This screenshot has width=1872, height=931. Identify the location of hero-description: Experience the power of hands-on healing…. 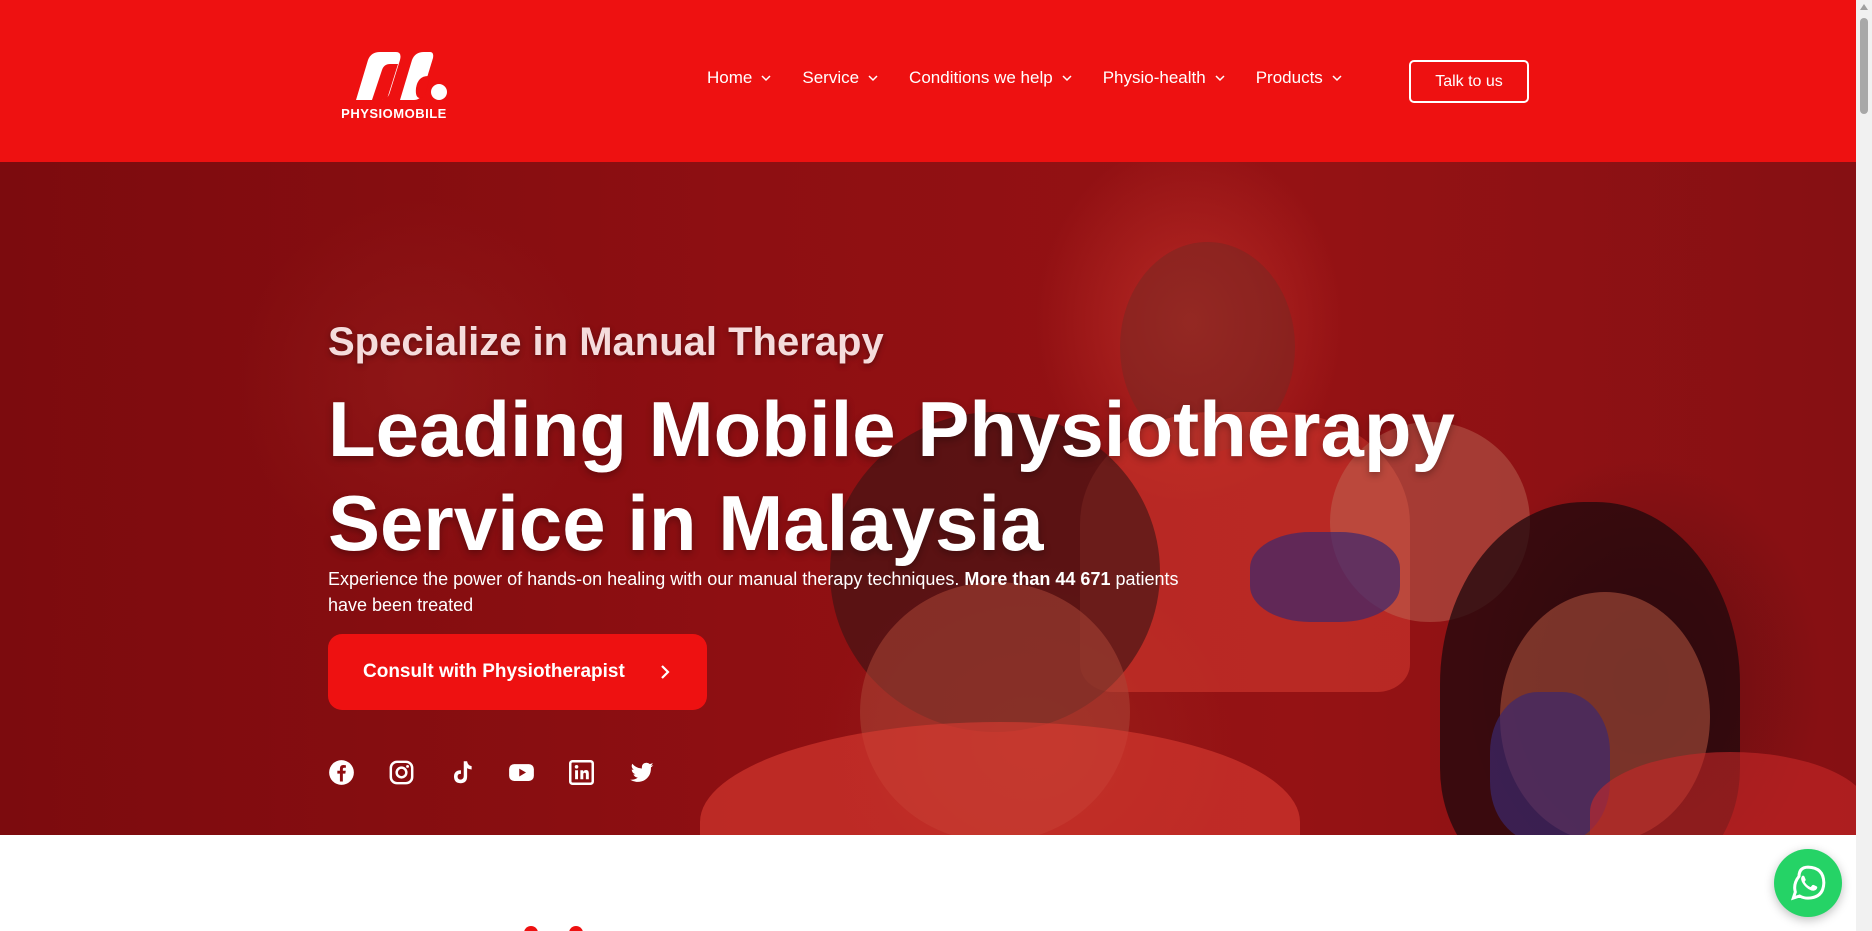
(768, 592).